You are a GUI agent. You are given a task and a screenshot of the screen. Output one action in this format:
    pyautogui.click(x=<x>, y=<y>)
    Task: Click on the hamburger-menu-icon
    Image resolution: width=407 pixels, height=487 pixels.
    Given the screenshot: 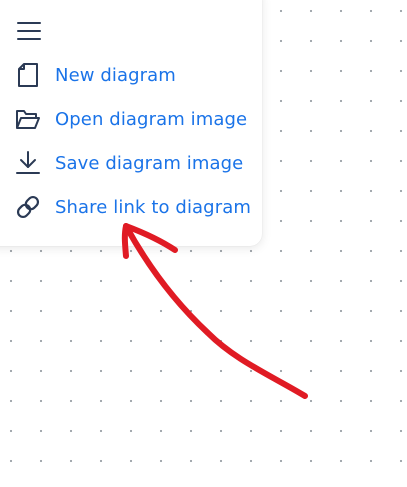 What is the action you would take?
    pyautogui.click(x=29, y=31)
    